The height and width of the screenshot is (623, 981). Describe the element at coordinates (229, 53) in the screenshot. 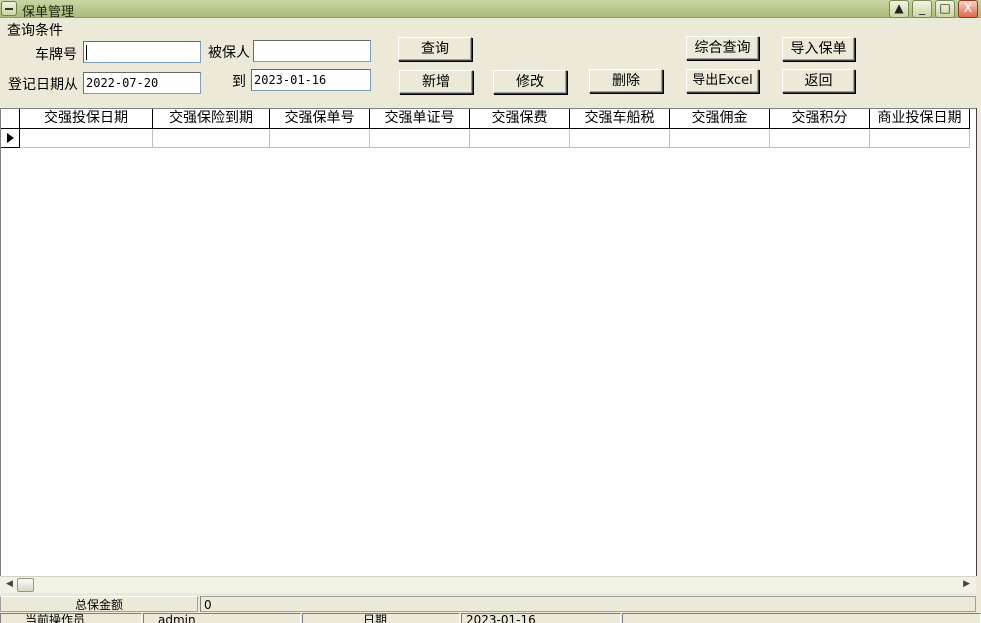

I see `insured-label: 被保人` at that location.